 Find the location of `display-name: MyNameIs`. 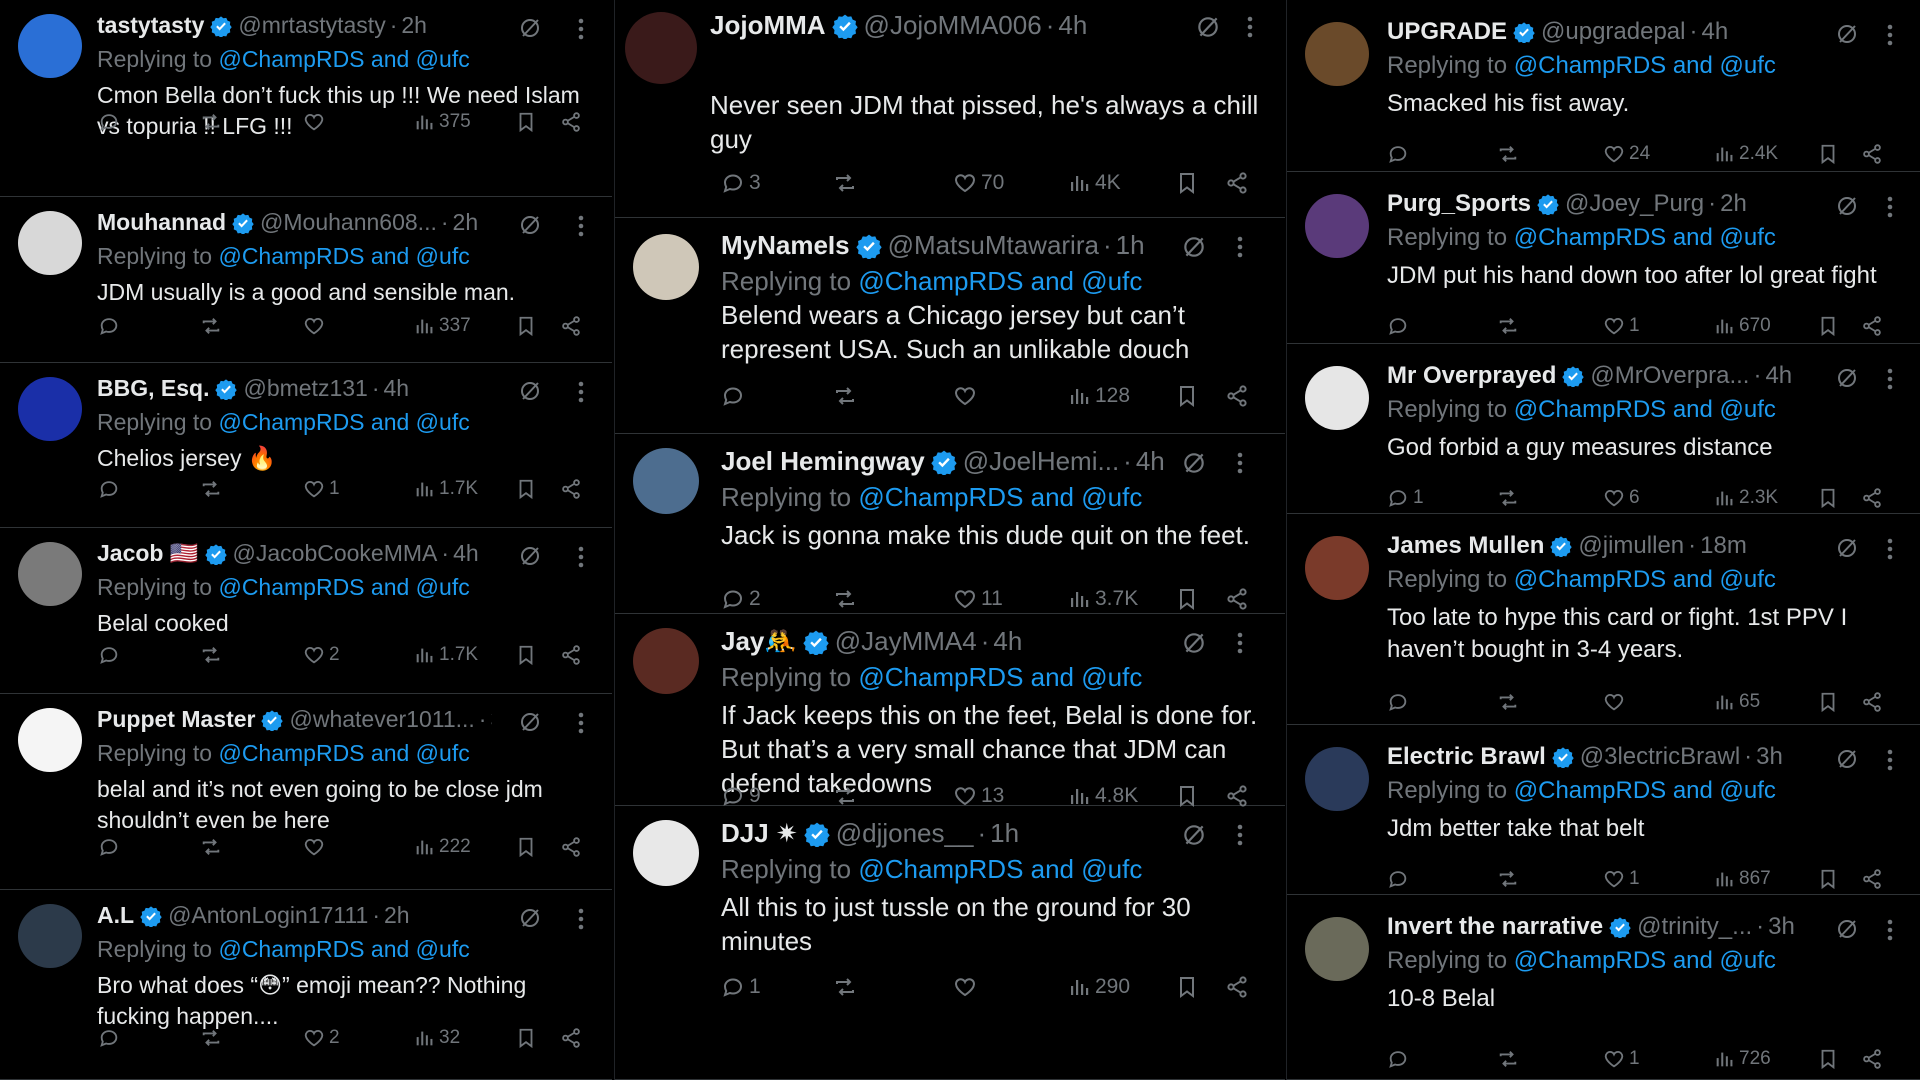

display-name: MyNameIs is located at coordinates (785, 245).